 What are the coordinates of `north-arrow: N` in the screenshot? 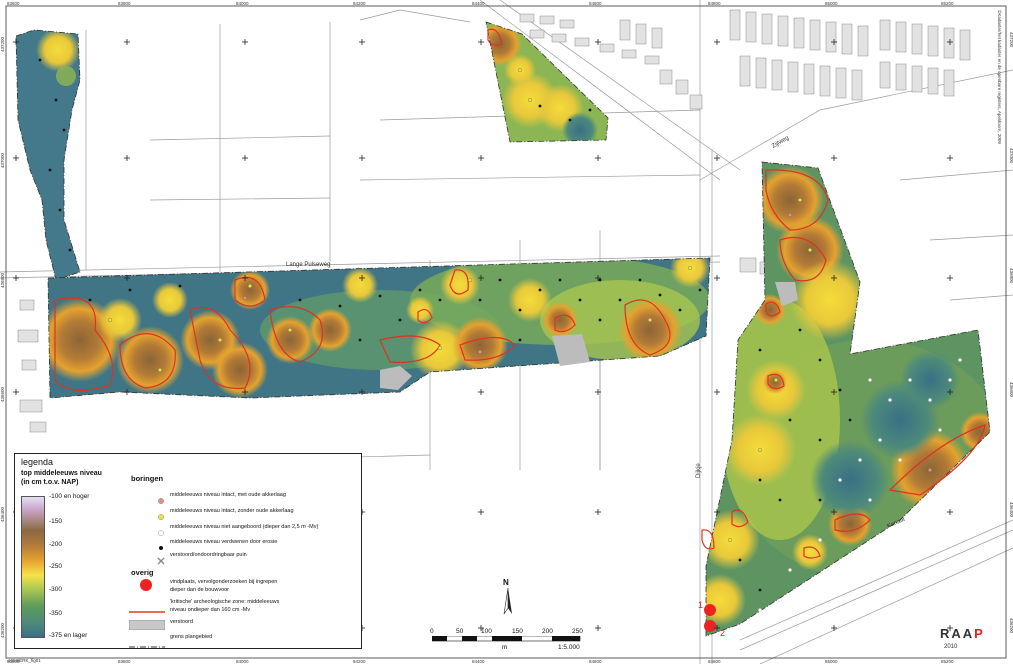 It's located at (508, 598).